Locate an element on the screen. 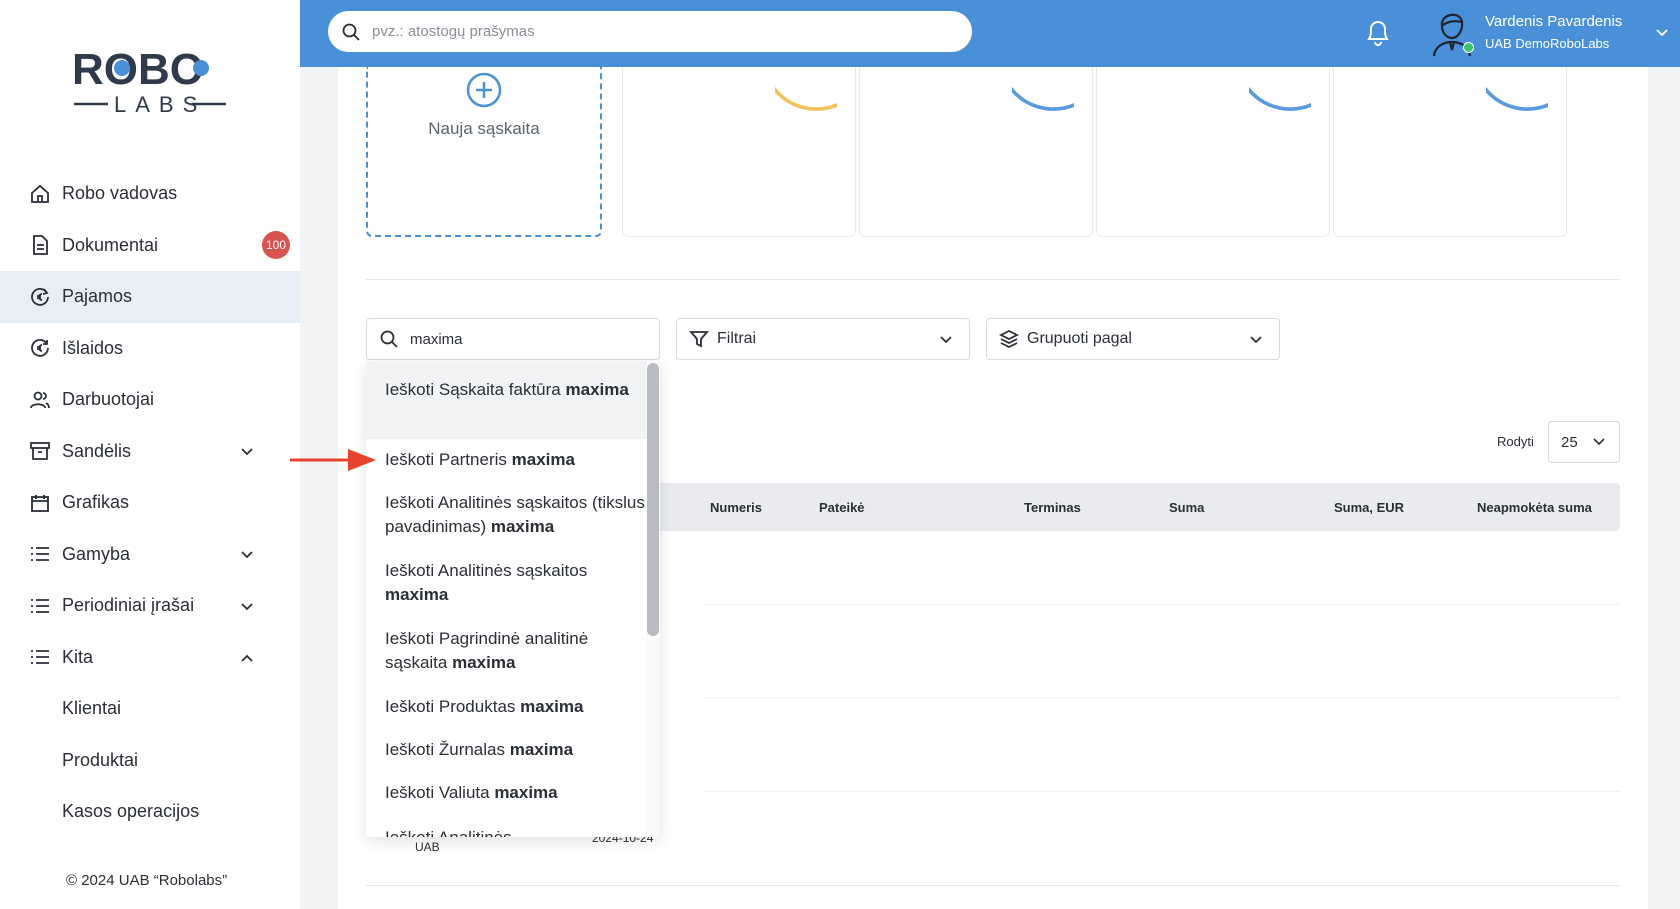 This screenshot has width=1680, height=909. svg-text: ROBO is located at coordinates (138, 69).